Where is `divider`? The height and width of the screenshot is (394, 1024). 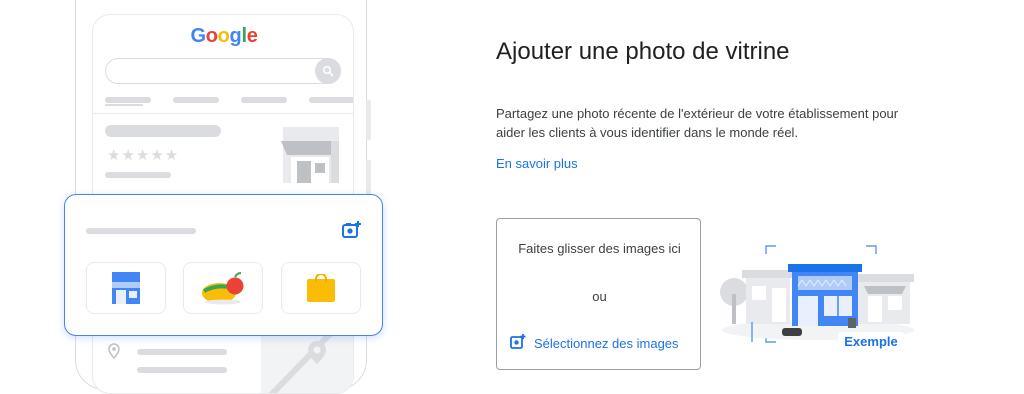
divider is located at coordinates (223, 113).